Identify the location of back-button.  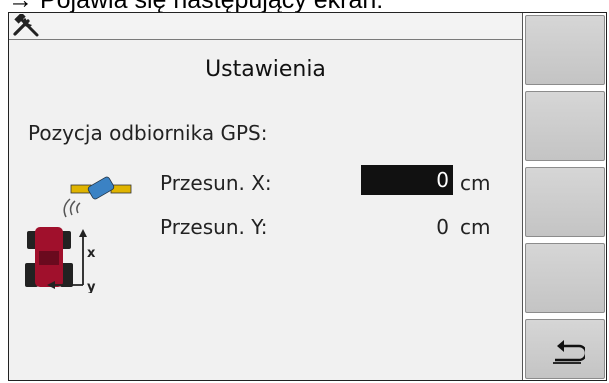
(565, 349).